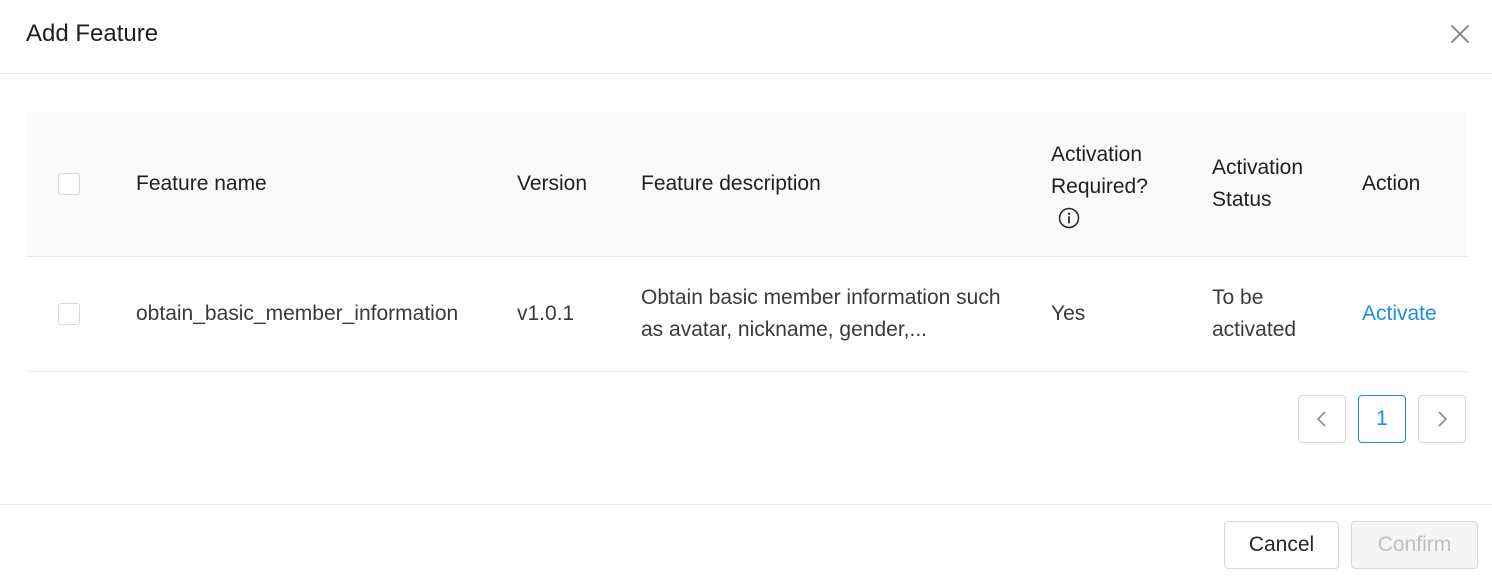 This screenshot has height=580, width=1492. I want to click on version-cell: v1.0.1, so click(546, 313).